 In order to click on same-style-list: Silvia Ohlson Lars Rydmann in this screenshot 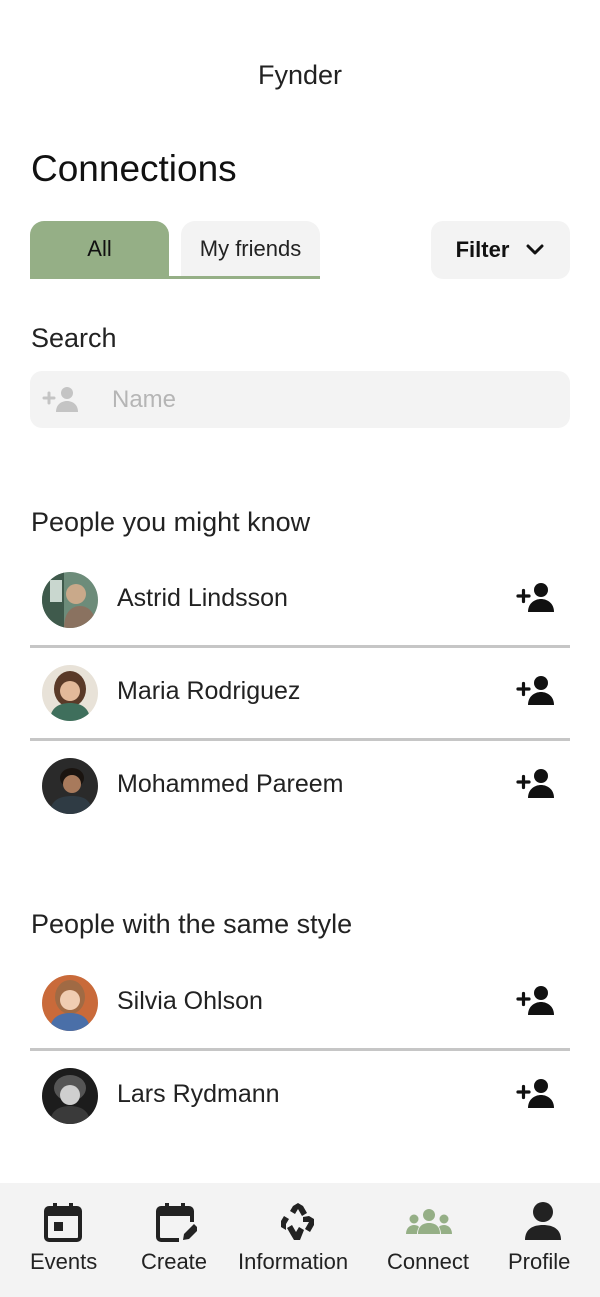, I will do `click(300, 1051)`.